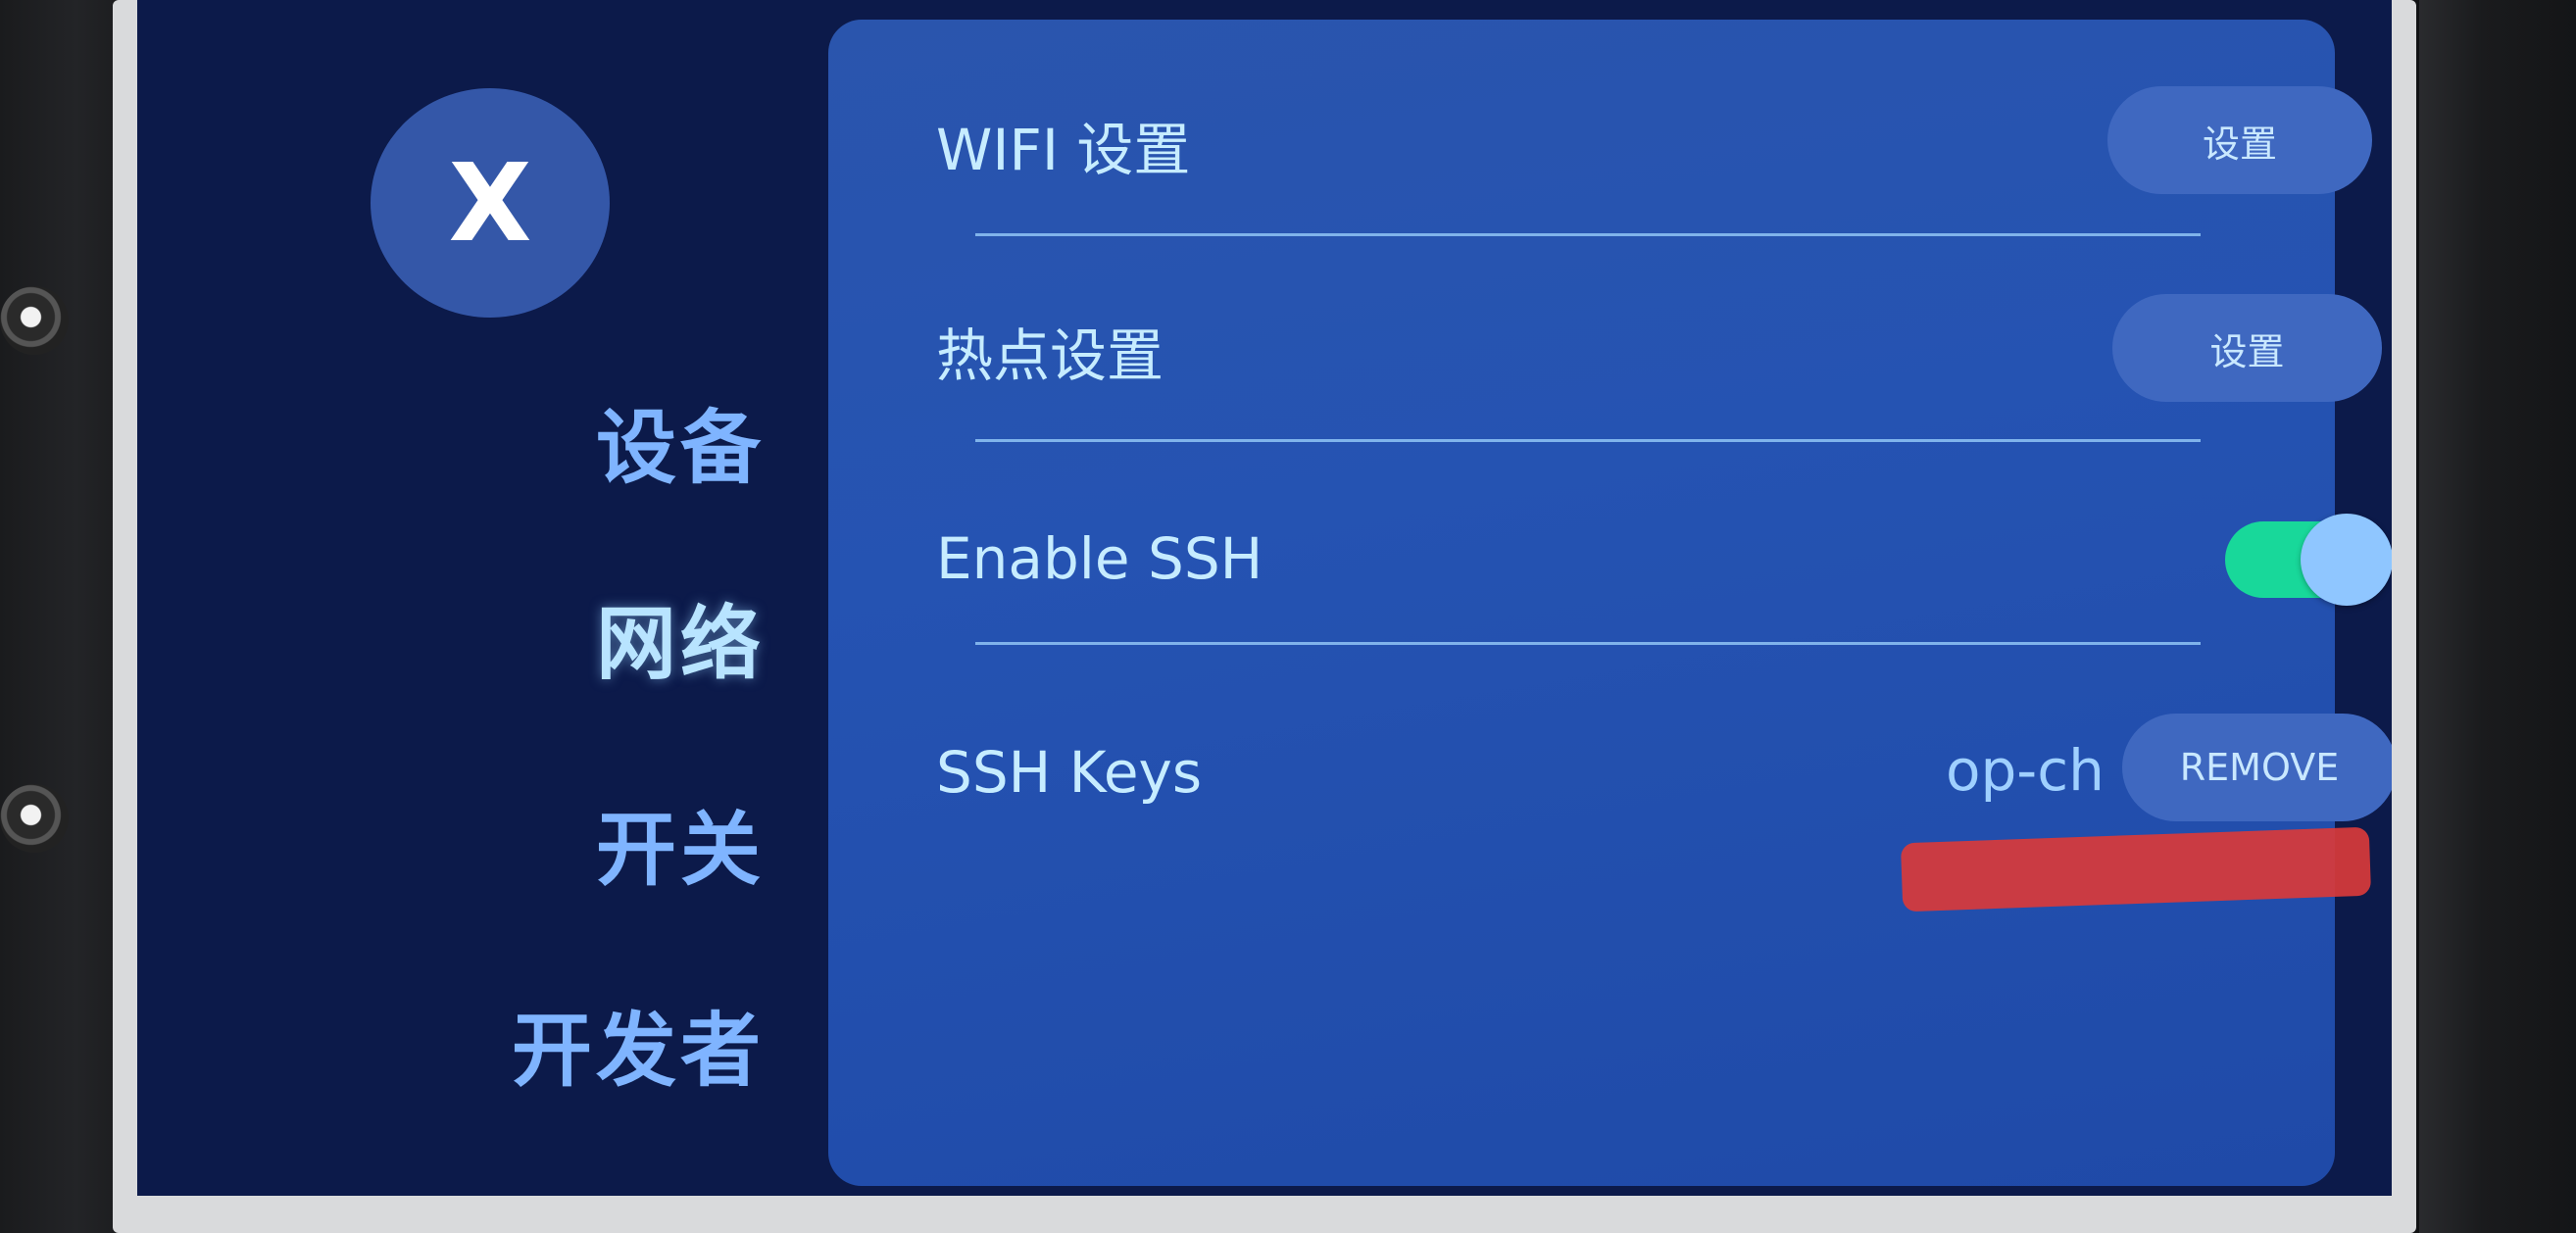 Image resolution: width=2576 pixels, height=1233 pixels. I want to click on wifi-settings-row: WIFI 设置 设置, so click(1600, 145).